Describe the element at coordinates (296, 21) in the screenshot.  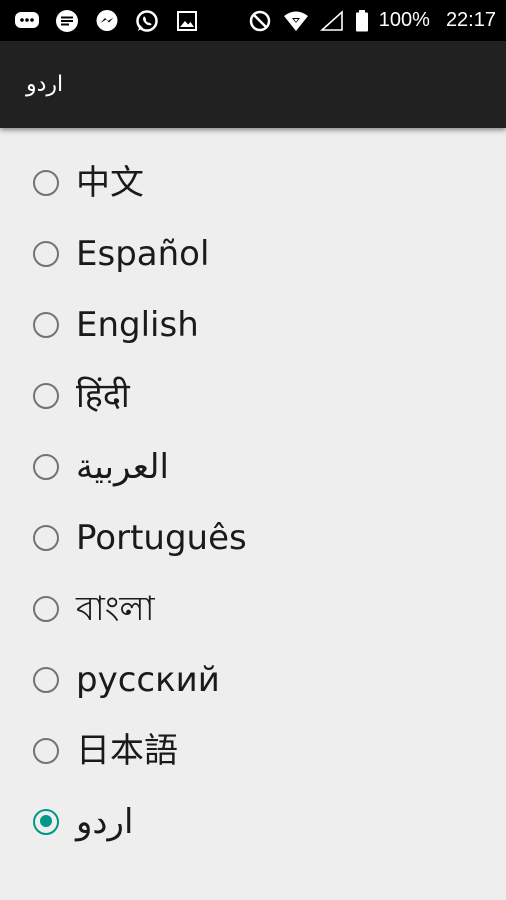
I see `wifi-icon` at that location.